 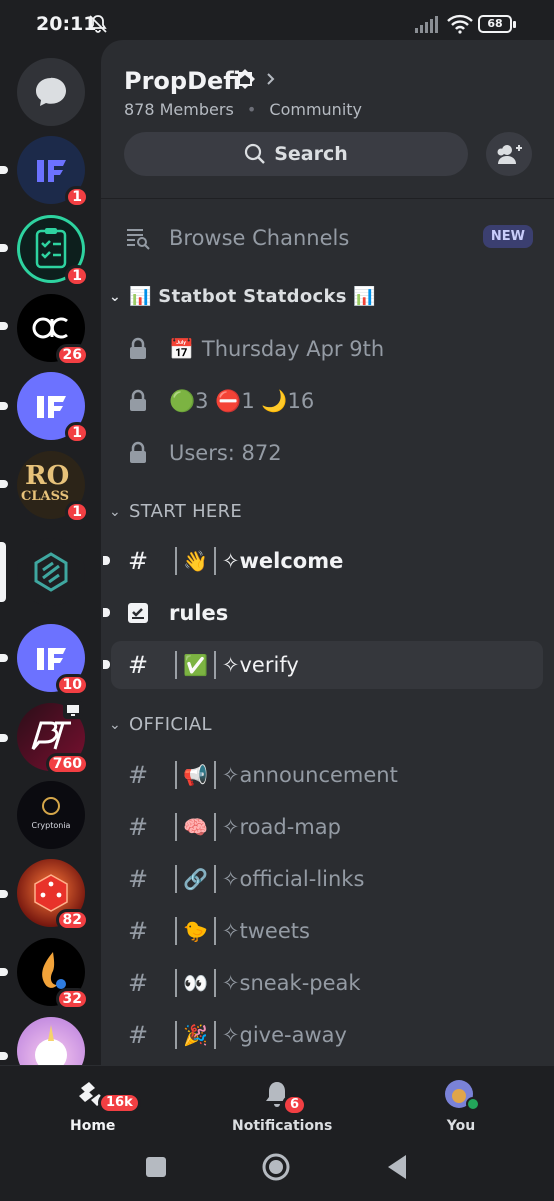 I want to click on cellular-signal-icon, so click(x=426, y=24).